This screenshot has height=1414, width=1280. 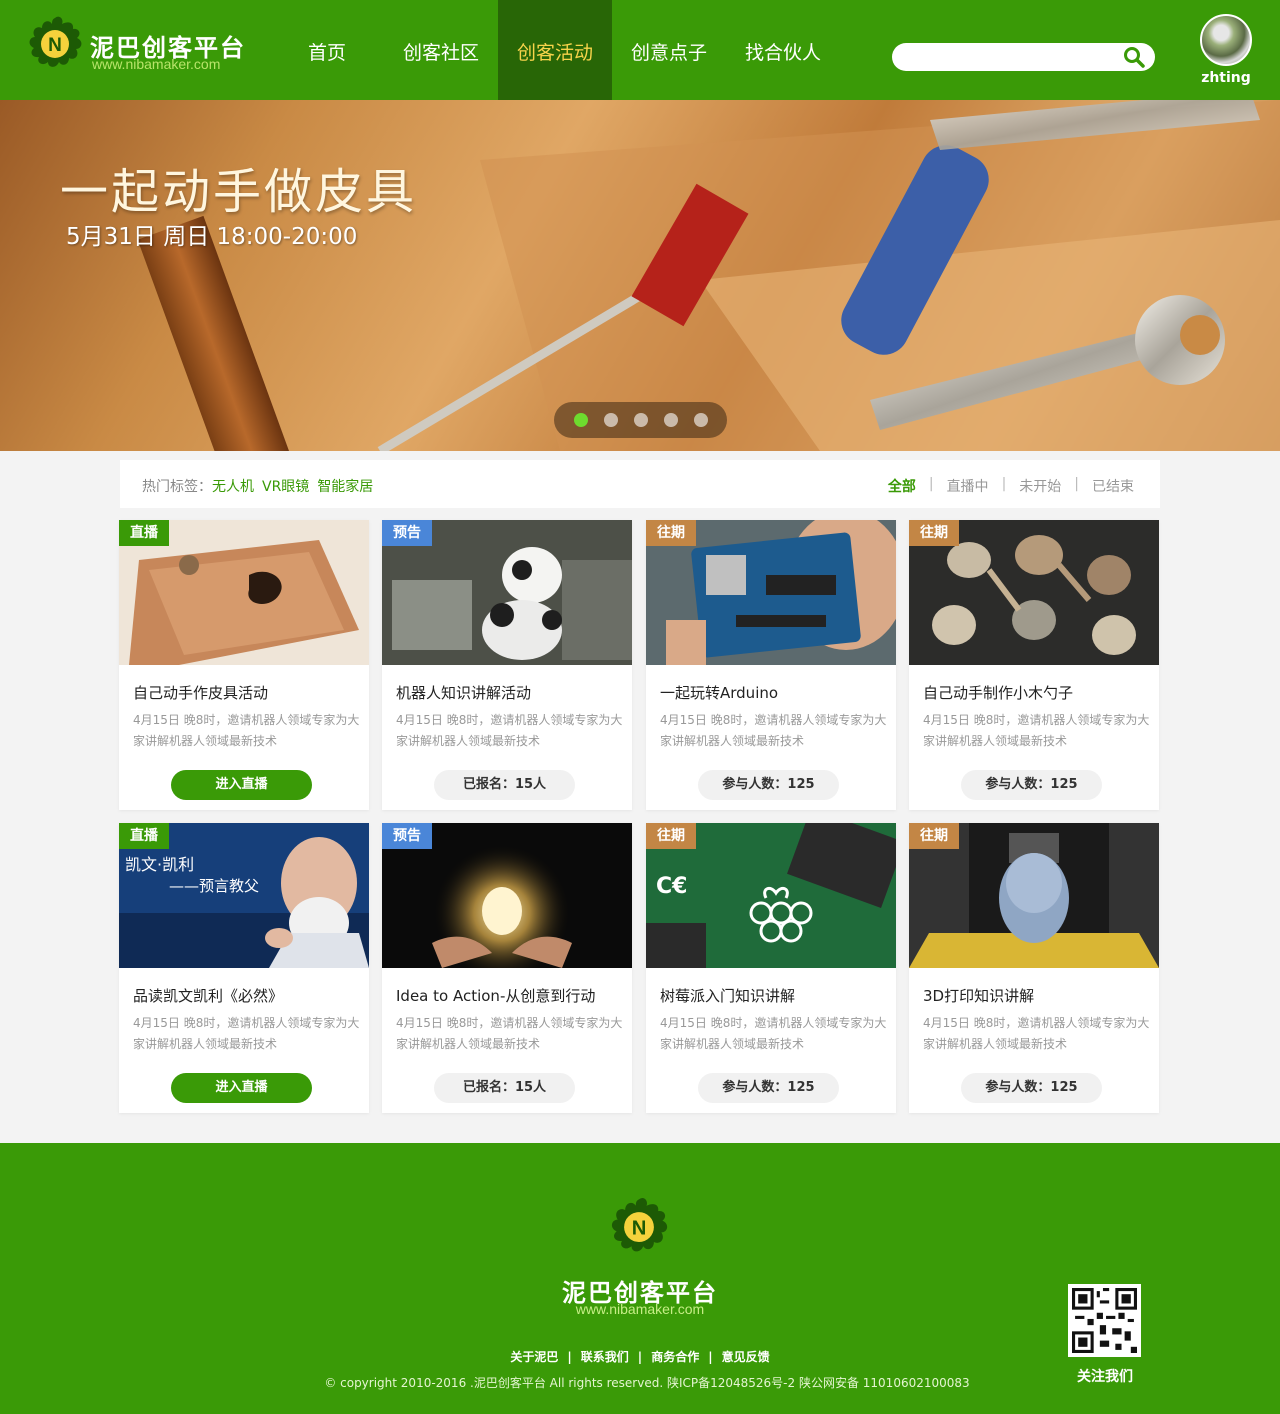 What do you see at coordinates (1040, 486) in the screenshot?
I see `tab-upcoming: 未开始` at bounding box center [1040, 486].